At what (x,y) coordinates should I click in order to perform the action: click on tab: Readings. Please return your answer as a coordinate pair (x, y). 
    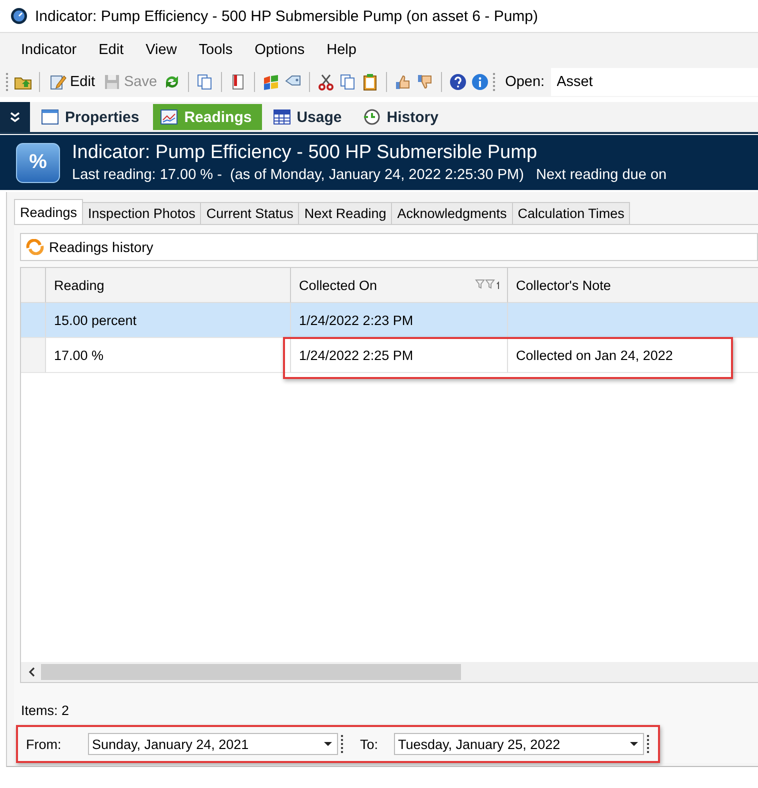
    Looking at the image, I should click on (49, 211).